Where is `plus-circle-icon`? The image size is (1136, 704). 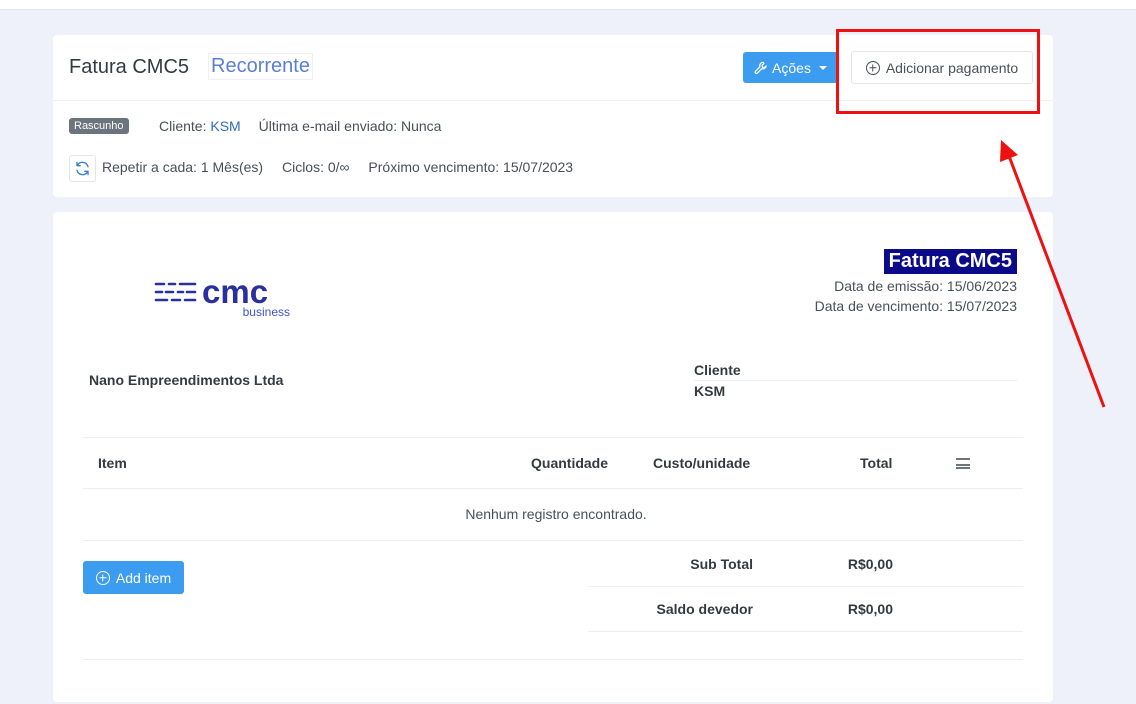
plus-circle-icon is located at coordinates (102, 577).